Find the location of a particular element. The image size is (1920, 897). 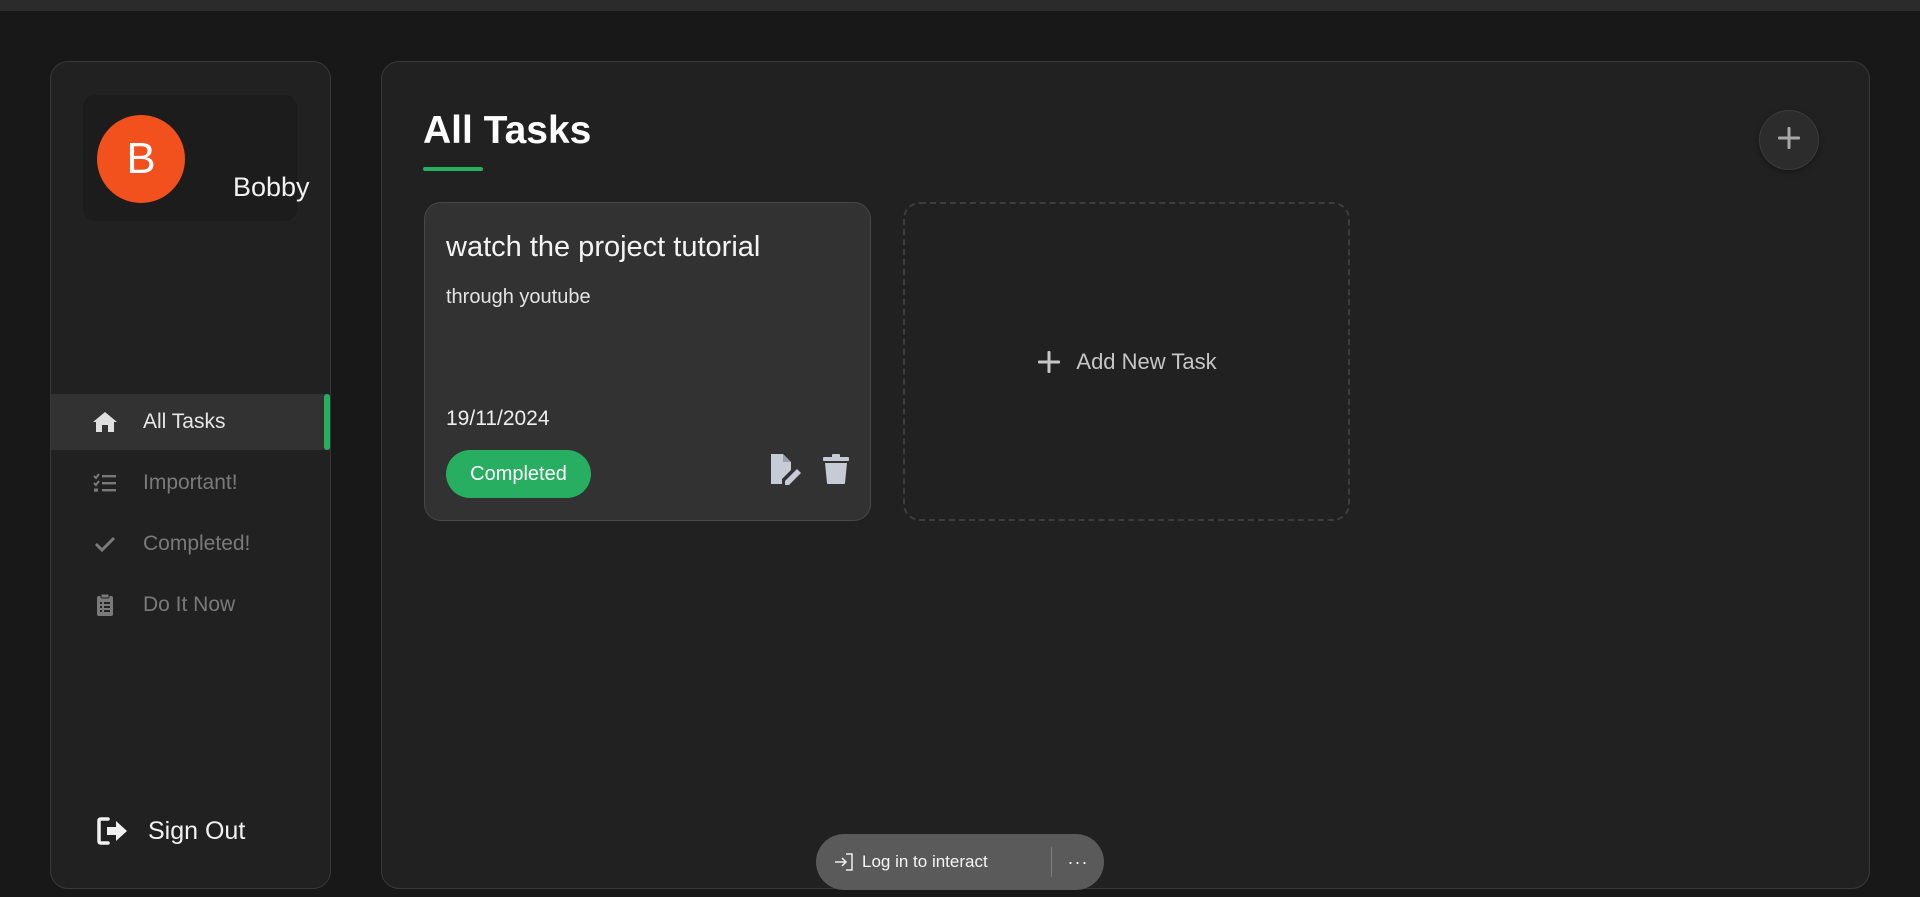

sign-out-label: Sign Out is located at coordinates (197, 830).